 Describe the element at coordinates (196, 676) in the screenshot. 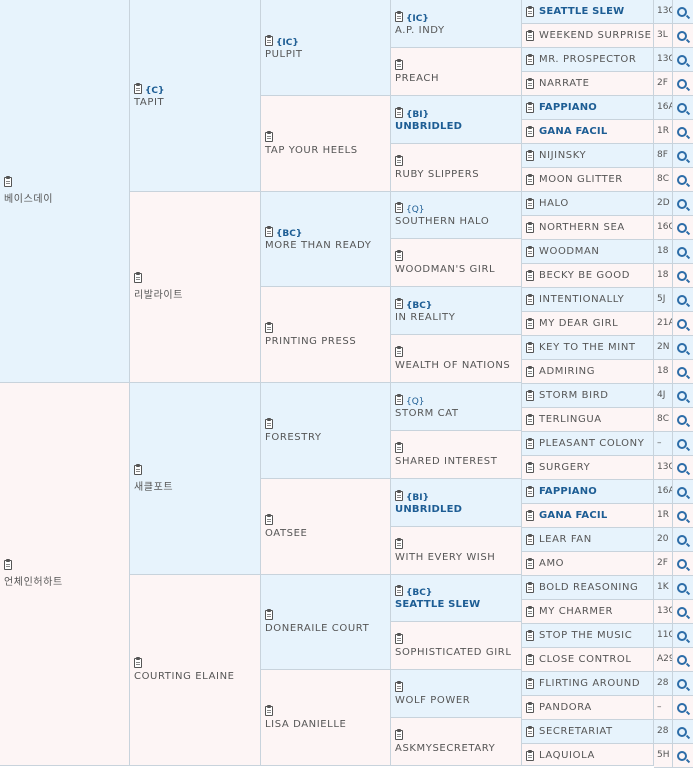

I see `horse-name: COURTING ELAINE` at that location.